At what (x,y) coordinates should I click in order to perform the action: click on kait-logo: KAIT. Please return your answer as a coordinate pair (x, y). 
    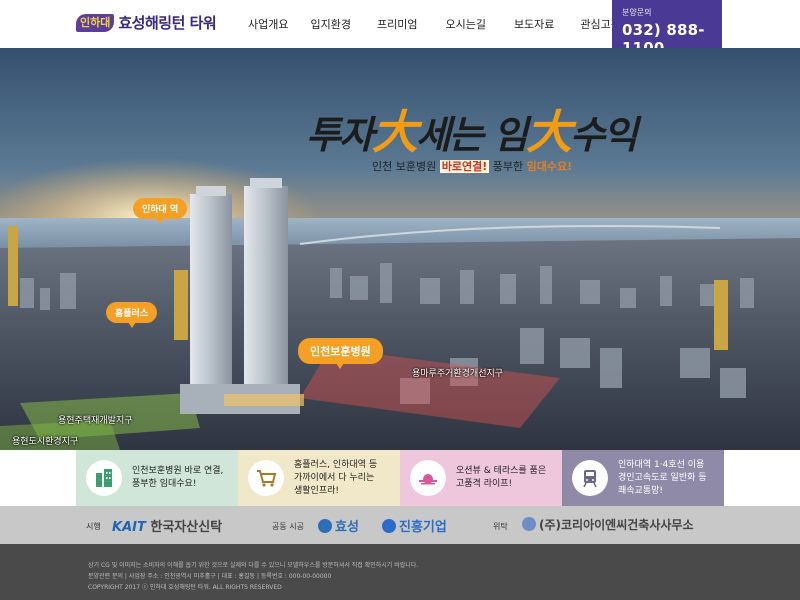
    Looking at the image, I should click on (129, 527).